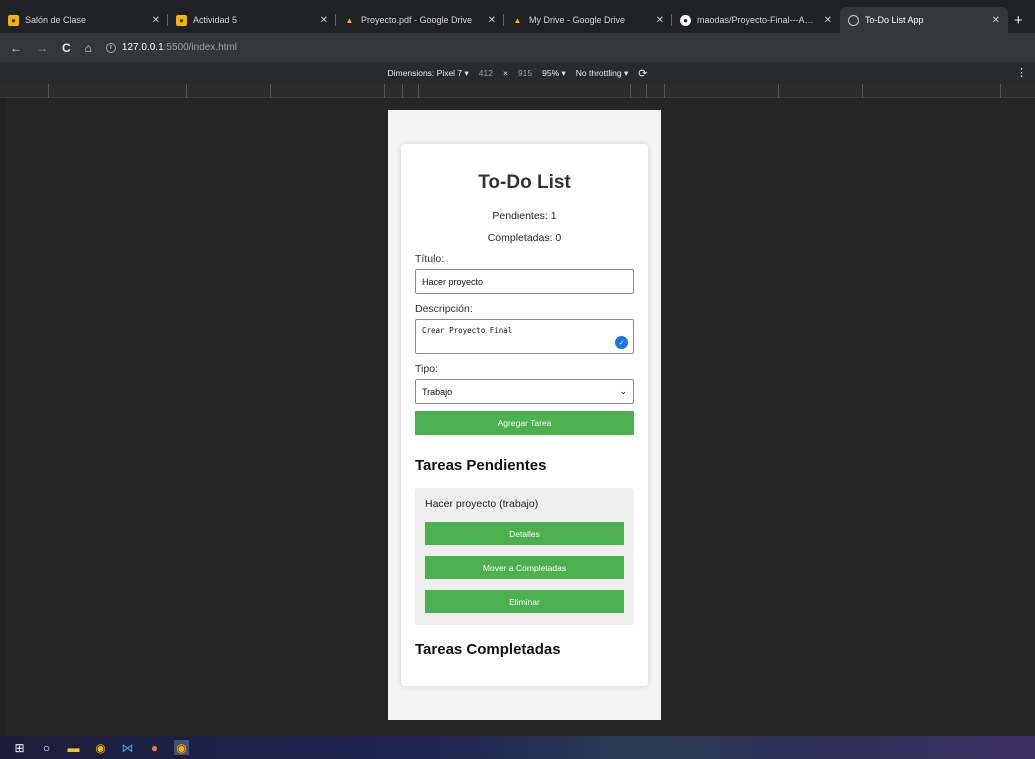 The width and height of the screenshot is (1035, 759). I want to click on tab-proyecto-pdf: ▲ Proyecto.pdf - Google Drive ✕, so click(420, 20).